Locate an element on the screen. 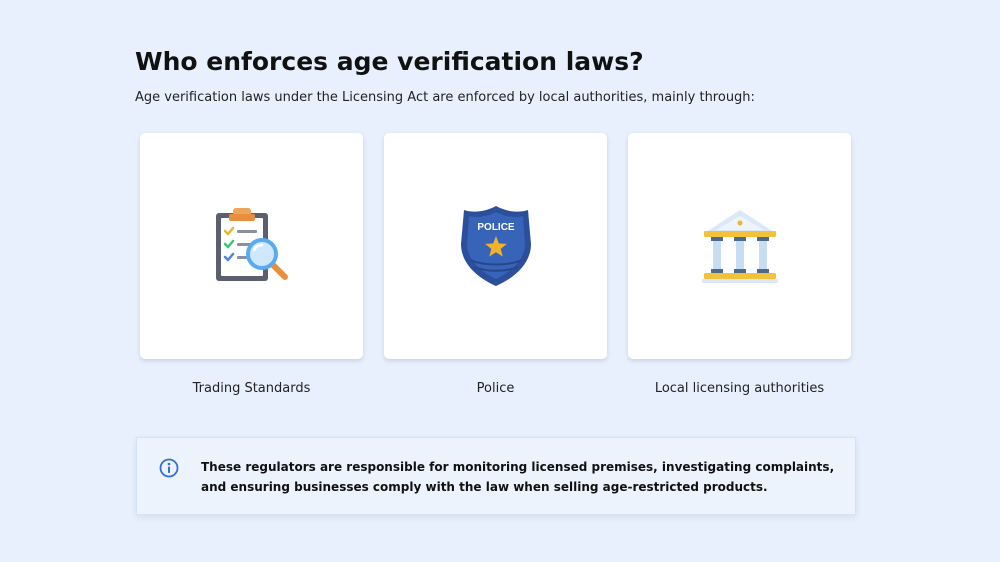 Image resolution: width=1000 pixels, height=562 pixels. government-building-icon is located at coordinates (739, 246).